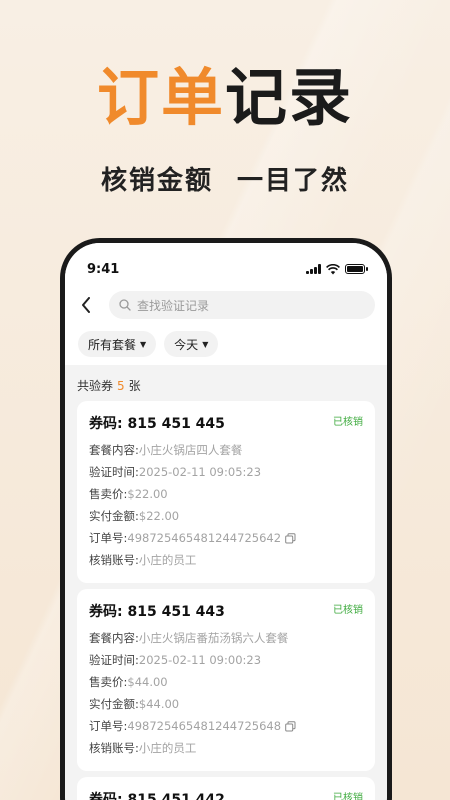 The width and height of the screenshot is (450, 800). What do you see at coordinates (226, 704) in the screenshot?
I see `paid-row: 实付金额: $44.00` at bounding box center [226, 704].